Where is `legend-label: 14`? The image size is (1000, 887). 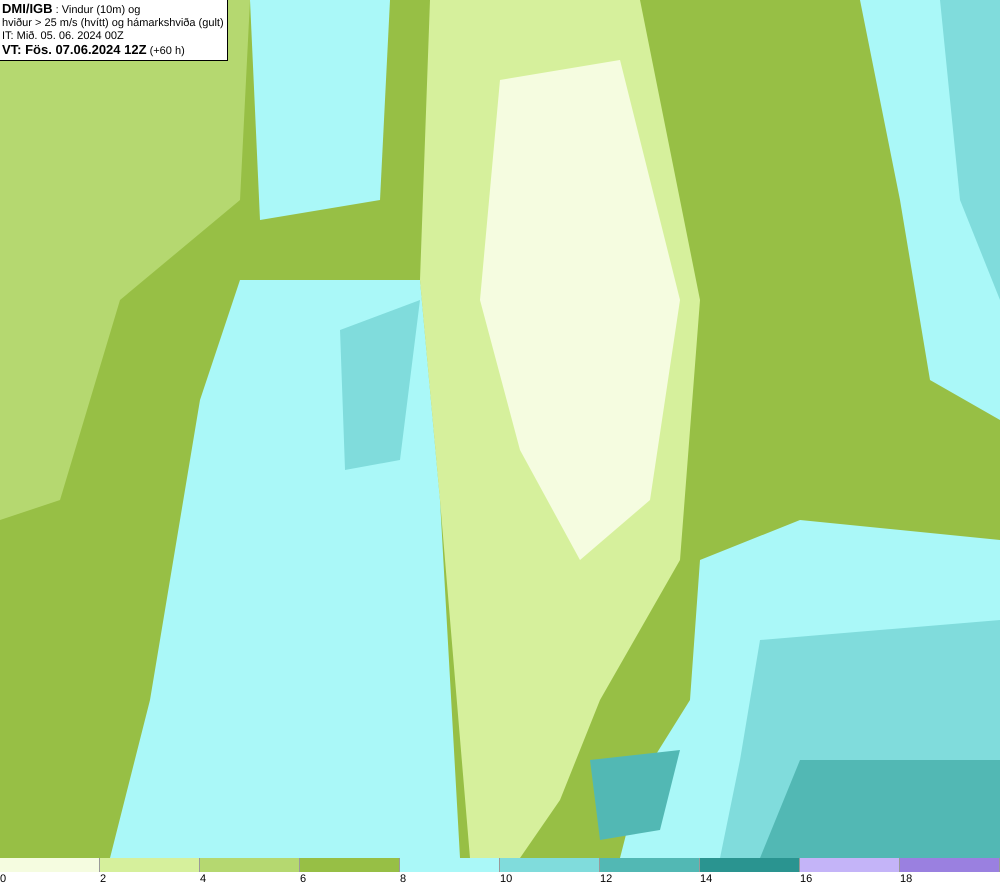 legend-label: 14 is located at coordinates (706, 879).